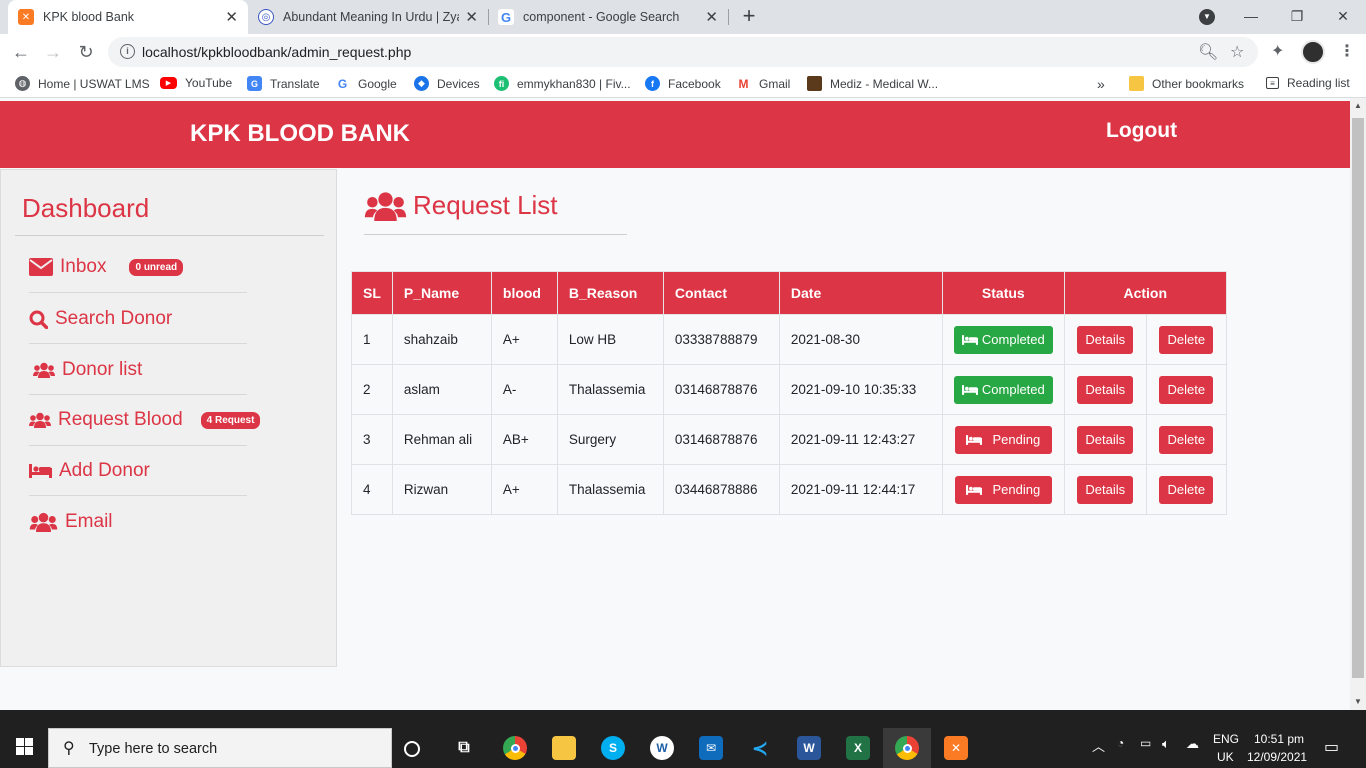  What do you see at coordinates (1297, 17) in the screenshot?
I see `restore-icon: ❐` at bounding box center [1297, 17].